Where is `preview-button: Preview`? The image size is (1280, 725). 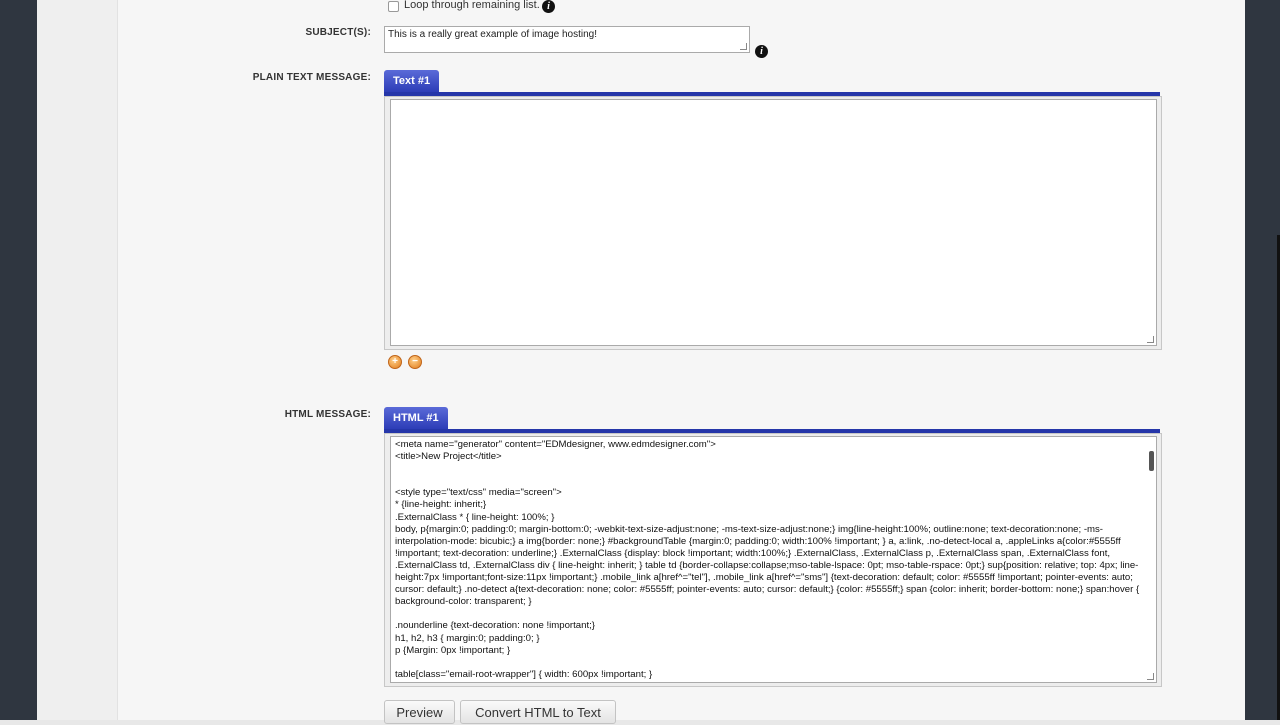
preview-button: Preview is located at coordinates (419, 712).